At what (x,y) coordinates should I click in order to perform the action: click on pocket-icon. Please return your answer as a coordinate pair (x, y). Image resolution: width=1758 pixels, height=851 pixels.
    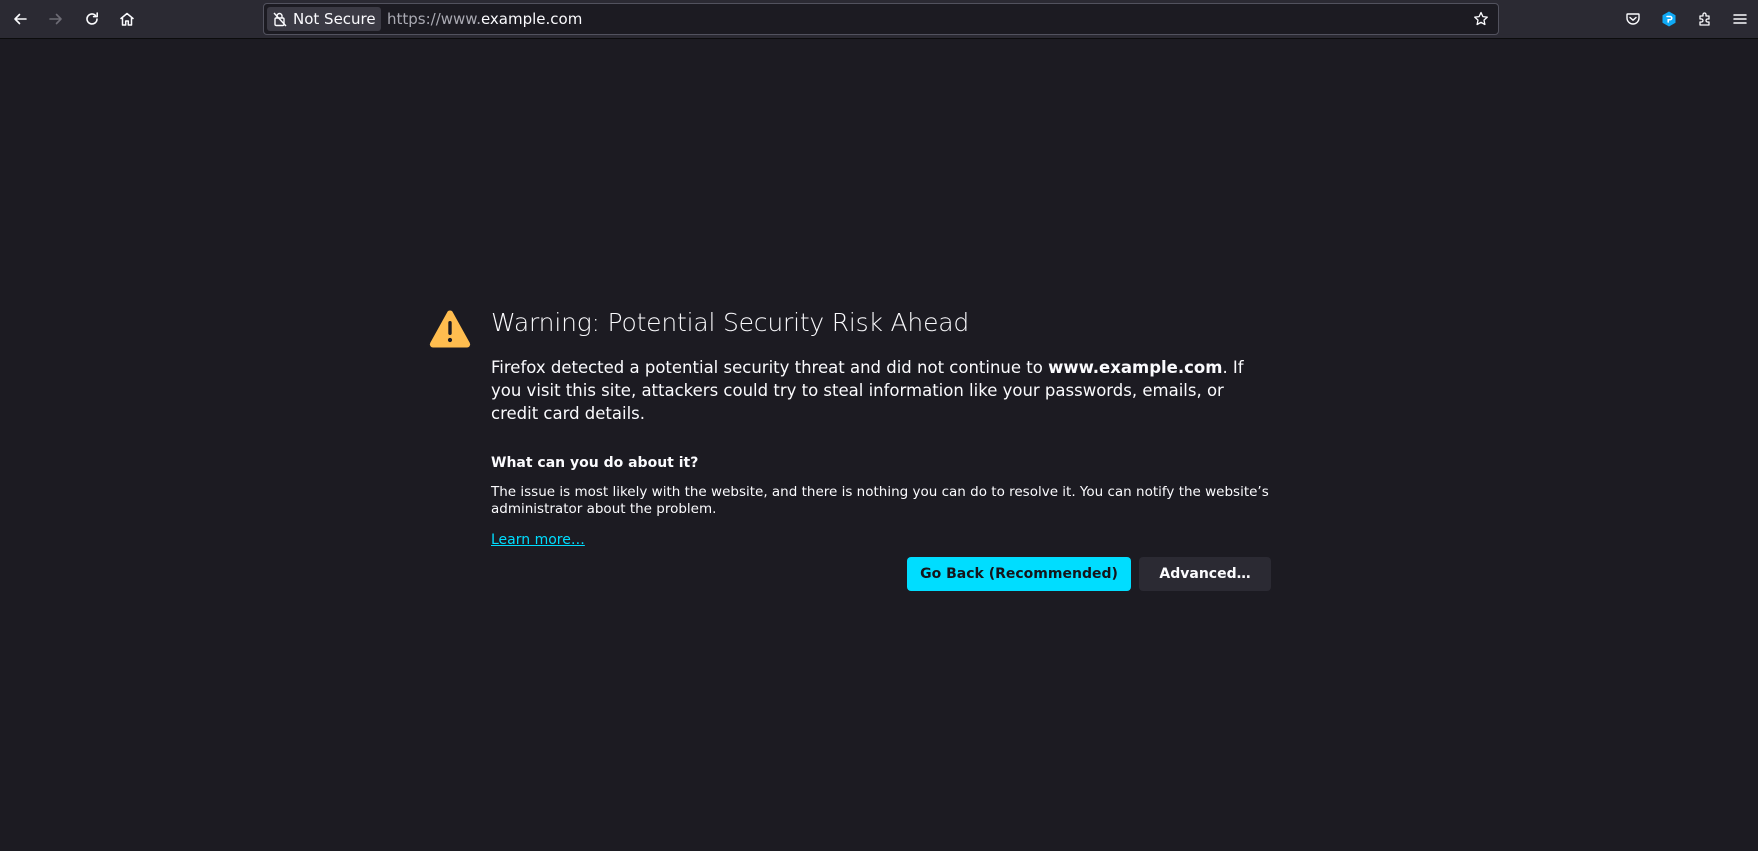
    Looking at the image, I should click on (1633, 19).